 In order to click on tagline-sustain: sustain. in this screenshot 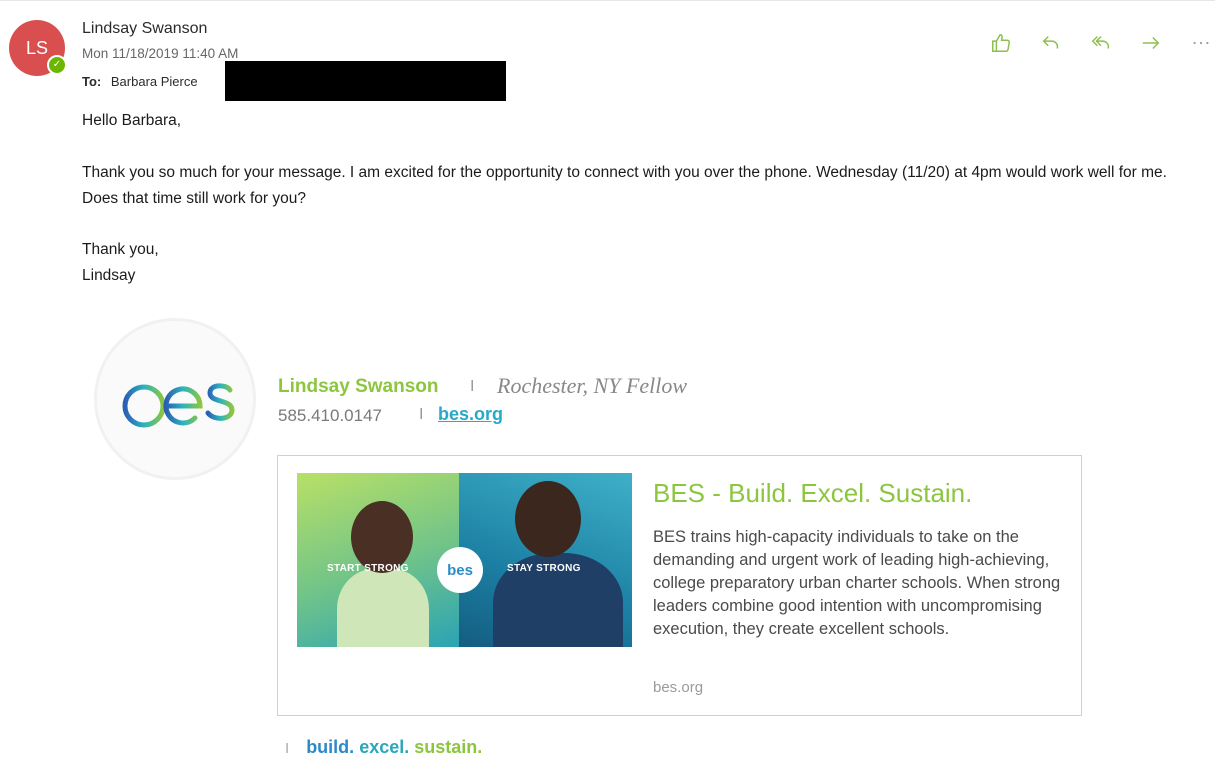, I will do `click(448, 747)`.